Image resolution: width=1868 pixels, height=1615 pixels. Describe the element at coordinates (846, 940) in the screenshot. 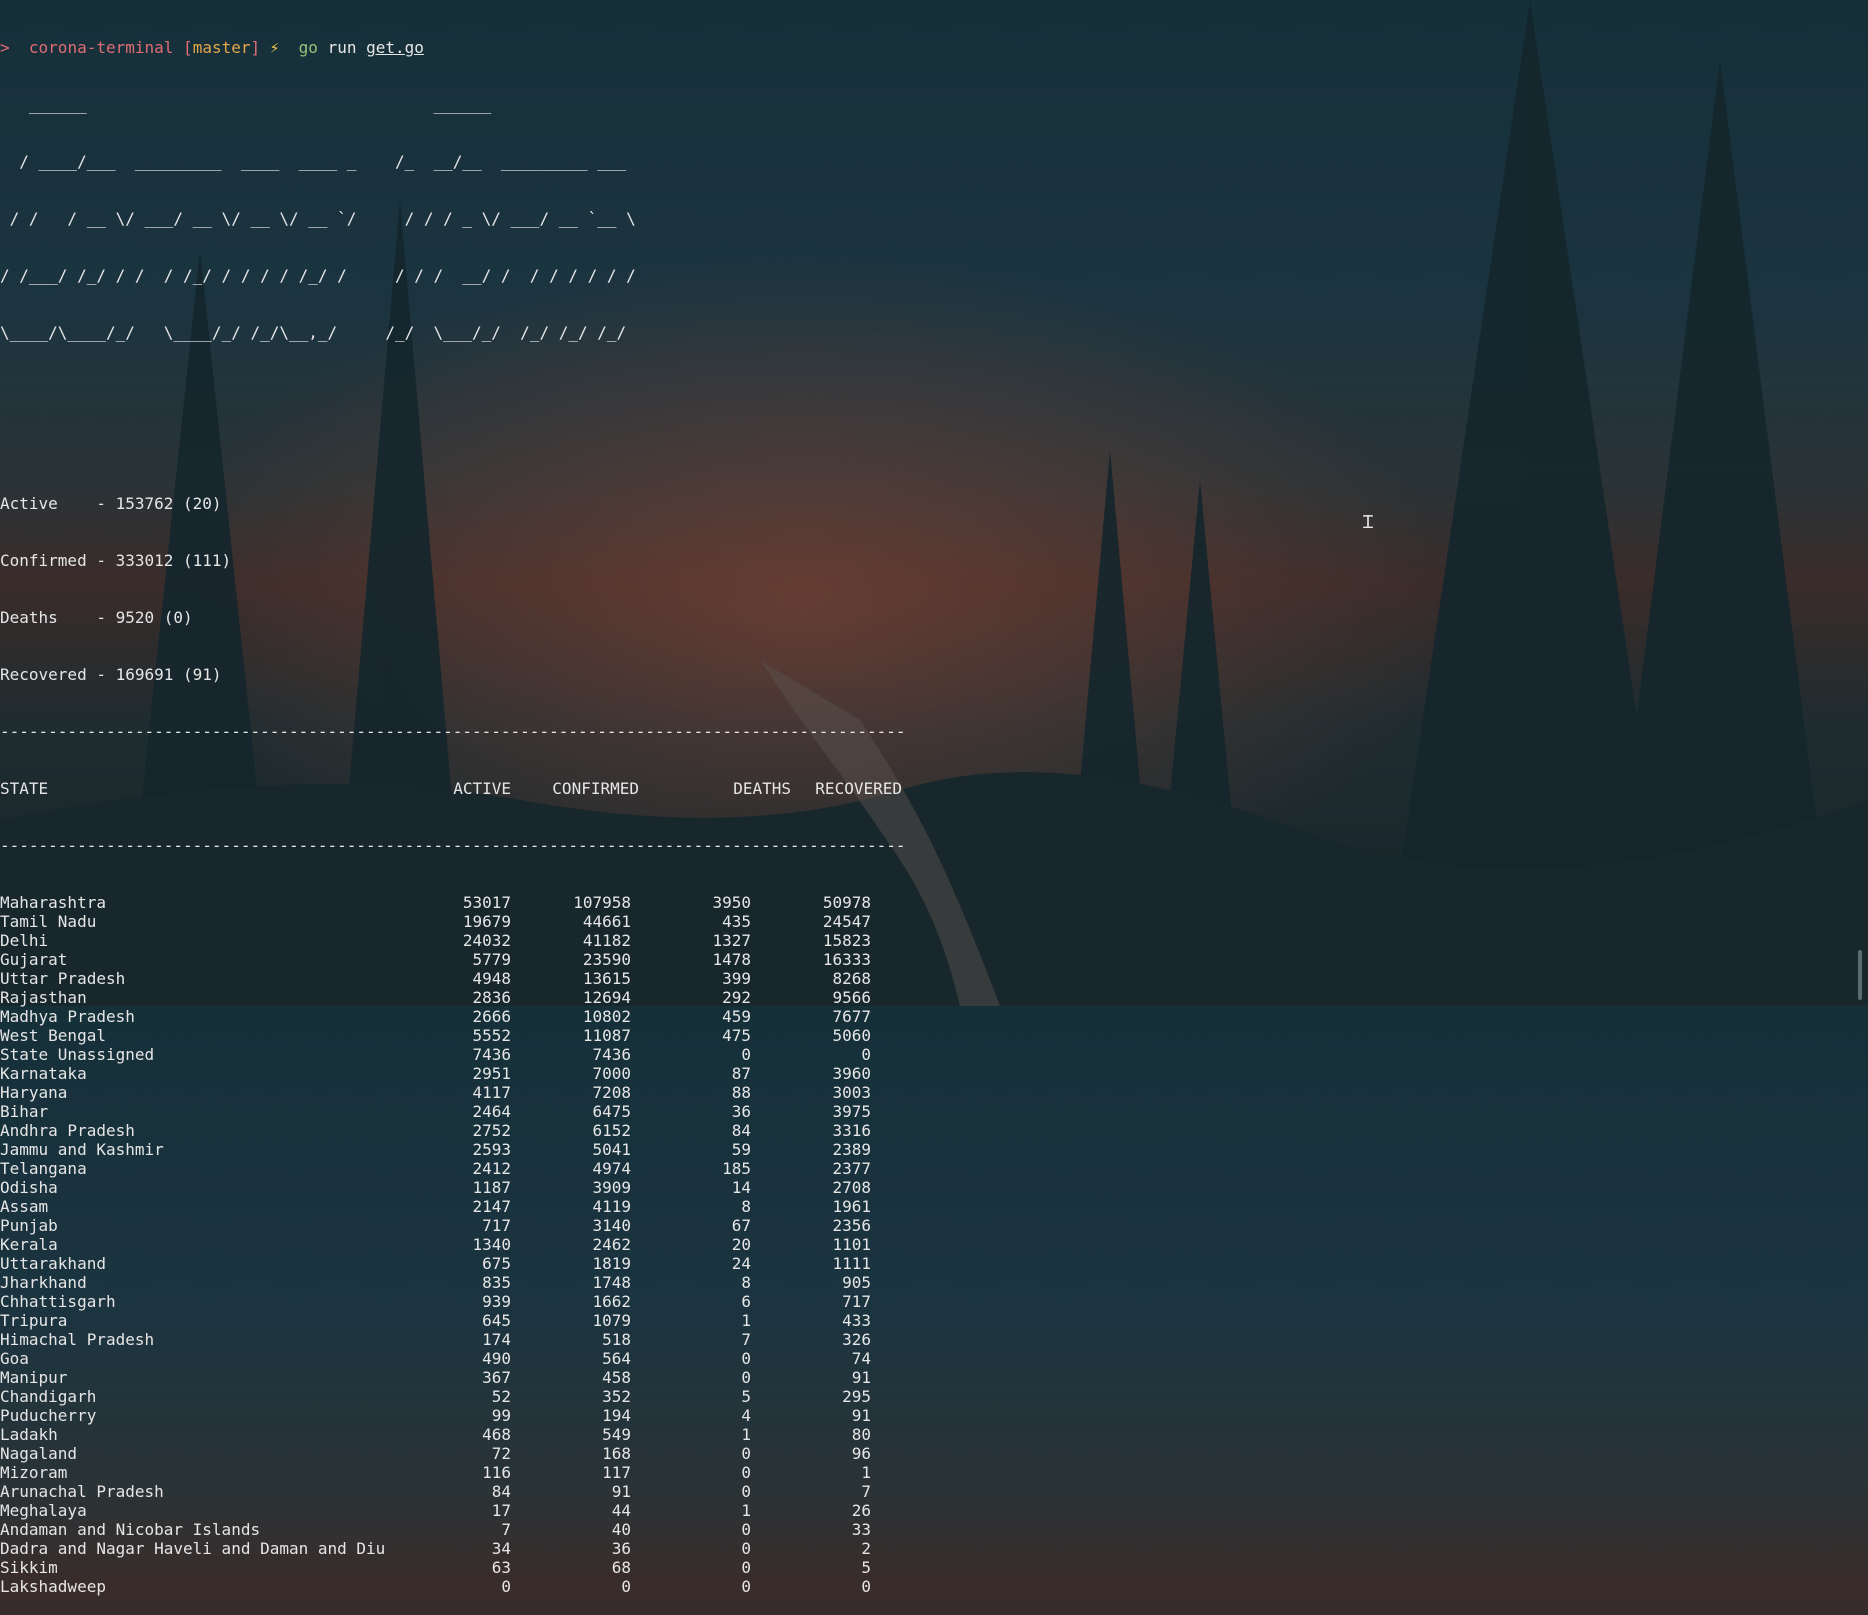

I see `recovered-cell: 15823` at that location.